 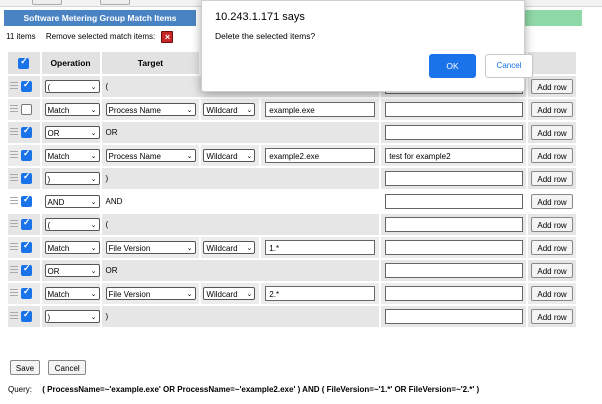 I want to click on value-input: 1.*, so click(x=320, y=247).